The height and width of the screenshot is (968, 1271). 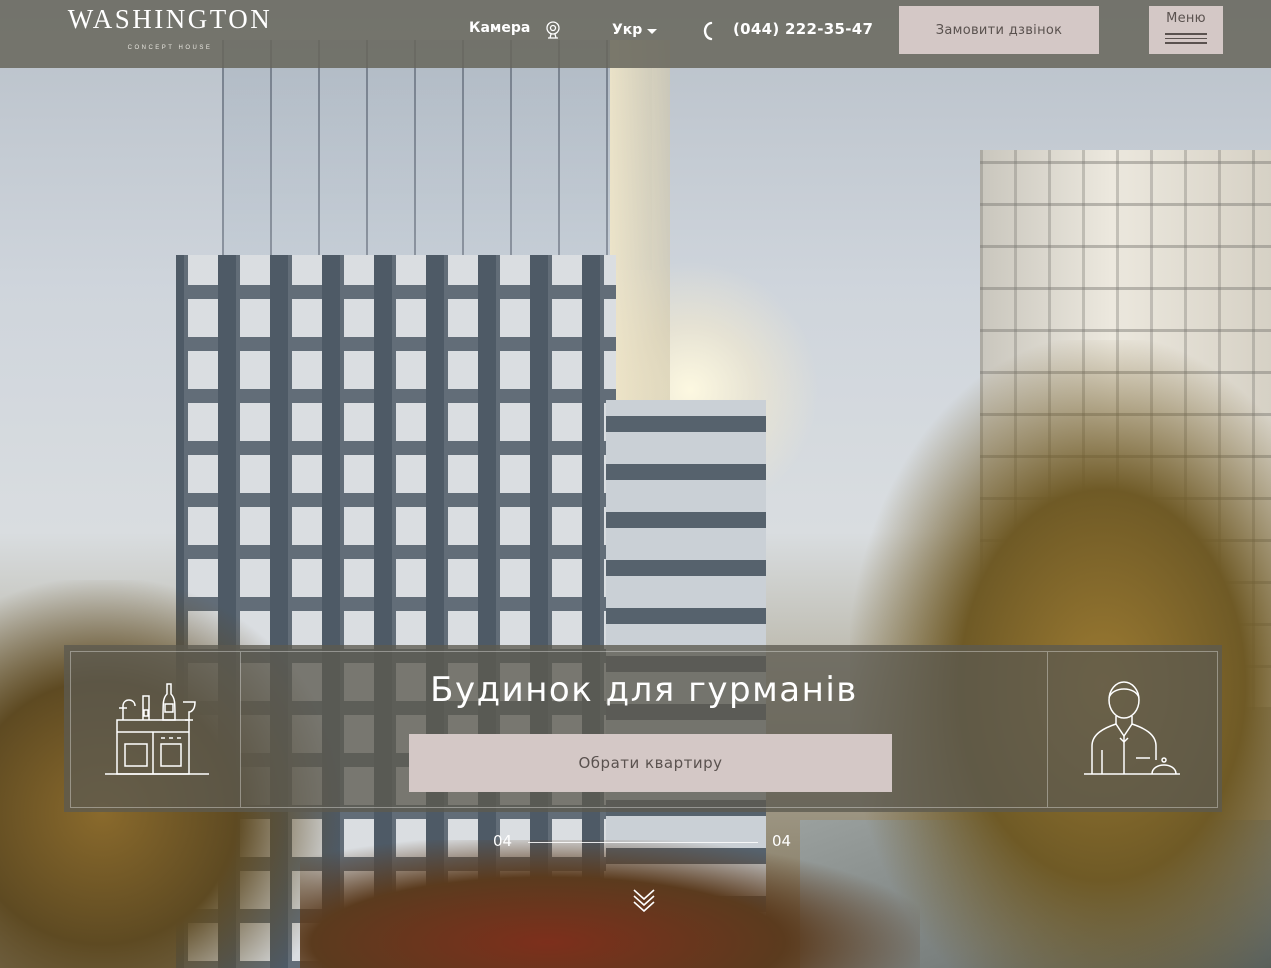 I want to click on kitchen-icon, so click(x=157, y=729).